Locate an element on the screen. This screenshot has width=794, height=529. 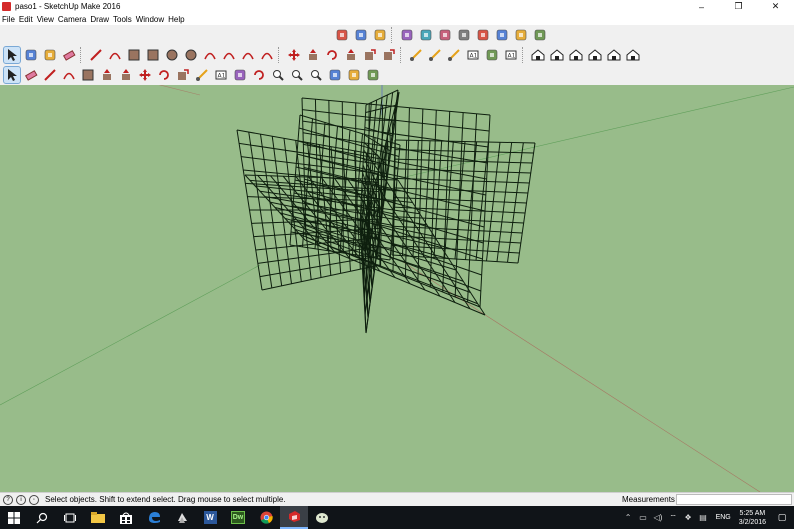
measurements-input is located at coordinates (734, 499).